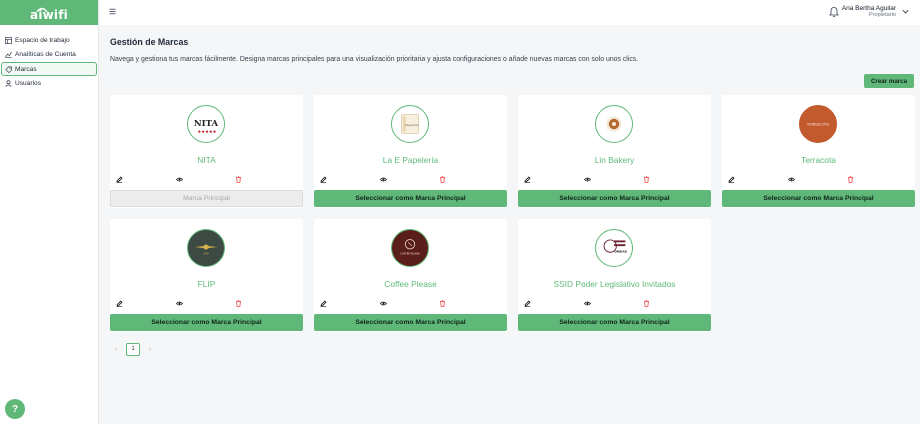 The width and height of the screenshot is (920, 424). I want to click on sidebar-item-label: Usuarios, so click(28, 84).